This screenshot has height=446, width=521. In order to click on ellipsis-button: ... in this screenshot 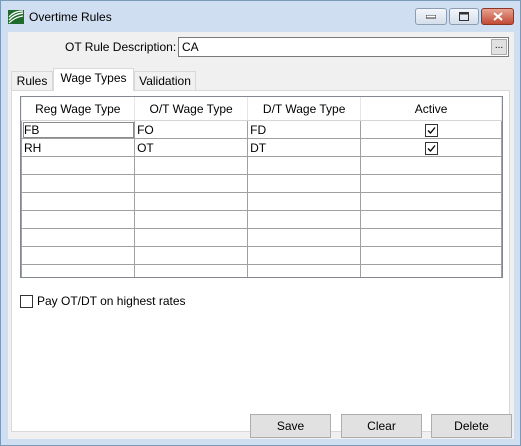, I will do `click(499, 47)`.